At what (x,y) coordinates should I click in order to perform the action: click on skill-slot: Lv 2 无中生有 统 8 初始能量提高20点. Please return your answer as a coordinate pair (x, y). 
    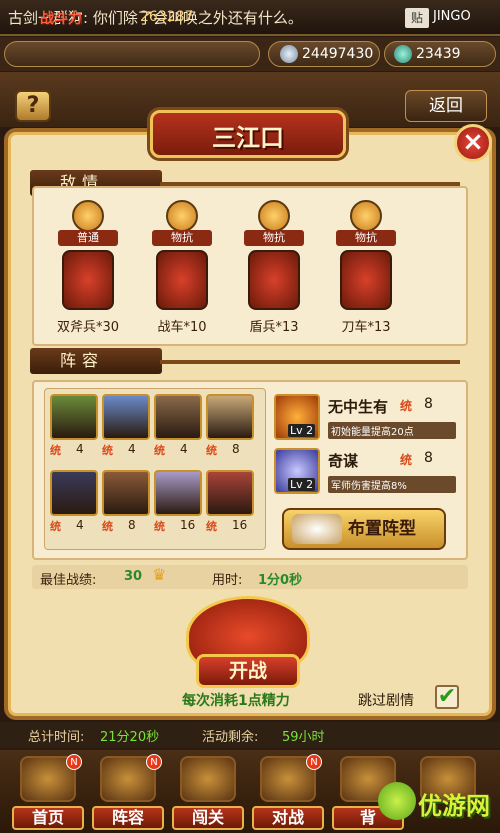
    Looking at the image, I should click on (367, 418).